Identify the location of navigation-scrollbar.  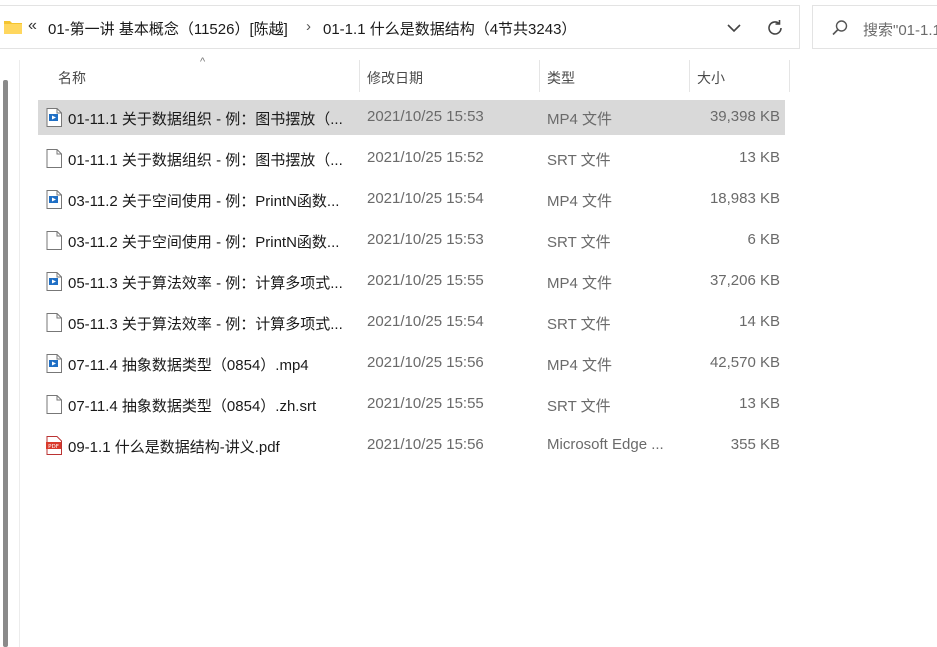
(5, 363).